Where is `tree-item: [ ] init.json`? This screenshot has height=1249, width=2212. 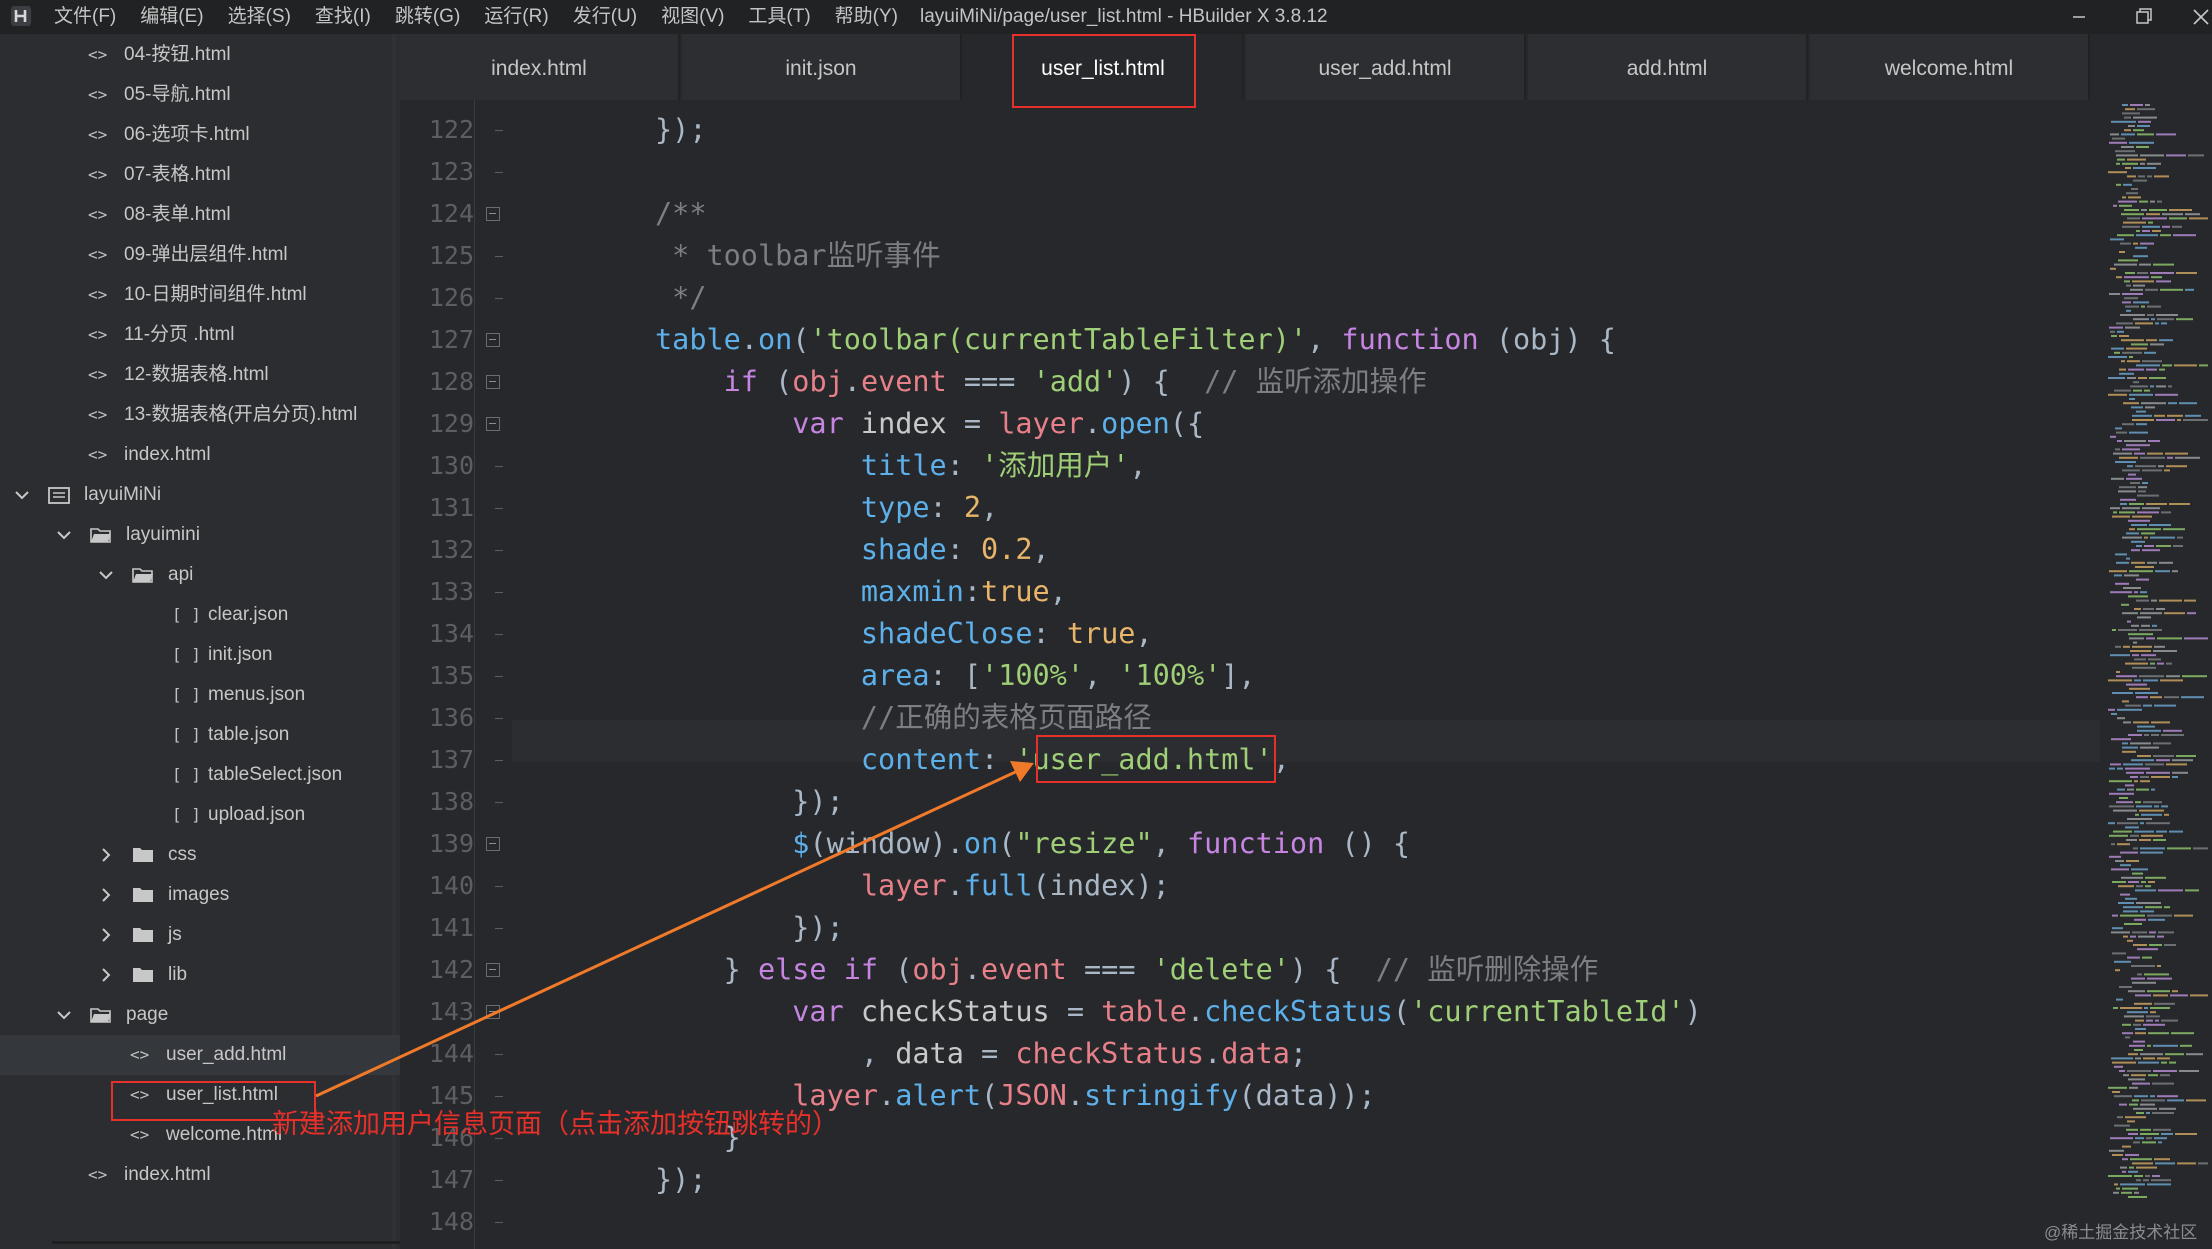
tree-item: [ ] init.json is located at coordinates (200, 655).